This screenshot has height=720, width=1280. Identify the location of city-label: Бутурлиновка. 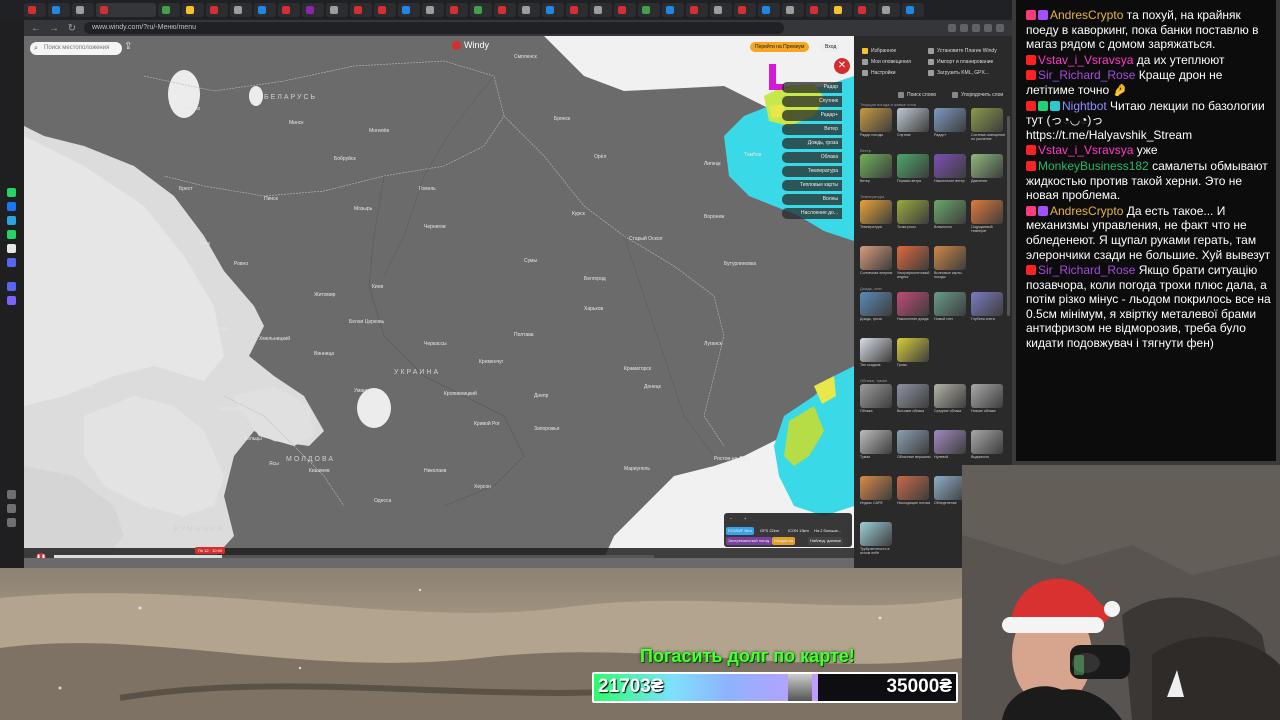
(740, 264).